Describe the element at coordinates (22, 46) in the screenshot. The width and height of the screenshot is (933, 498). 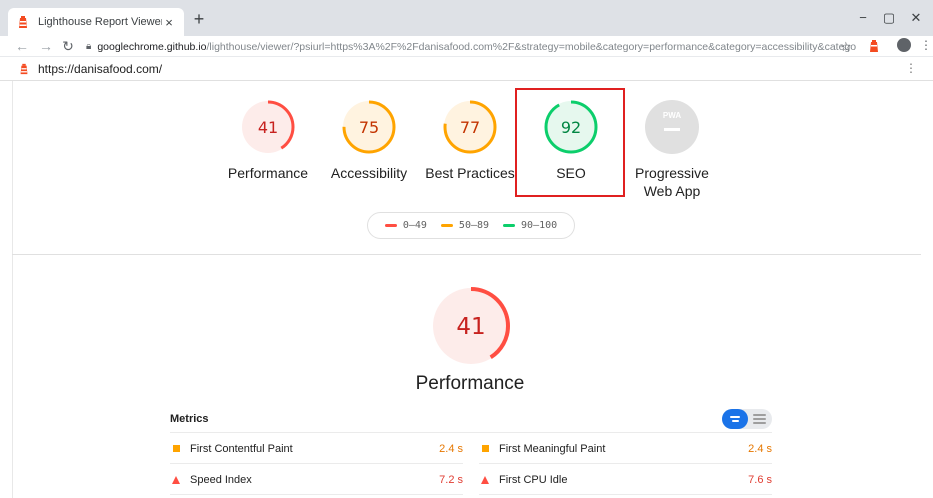
I see `back-arrow-icon: ←` at that location.